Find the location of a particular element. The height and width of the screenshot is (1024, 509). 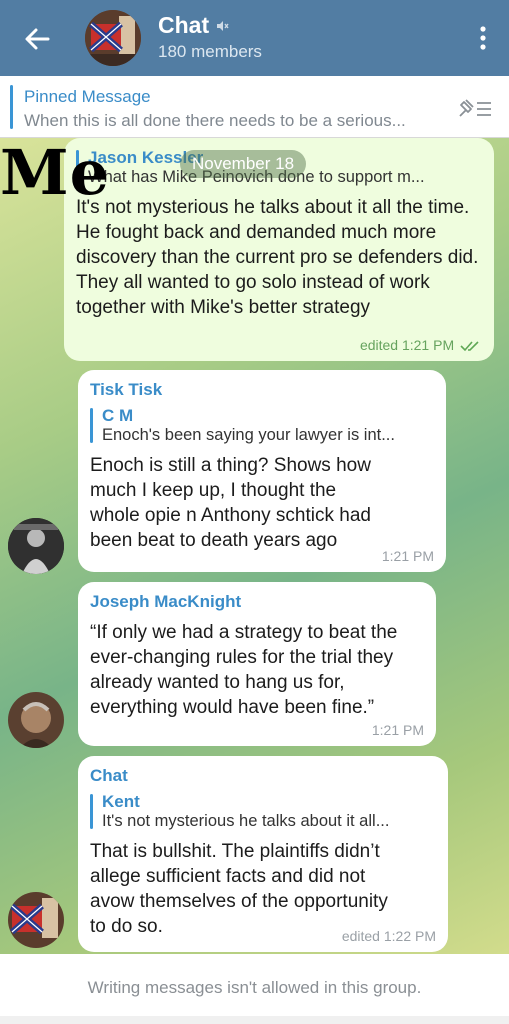

me-annotation: Me is located at coordinates (55, 172).